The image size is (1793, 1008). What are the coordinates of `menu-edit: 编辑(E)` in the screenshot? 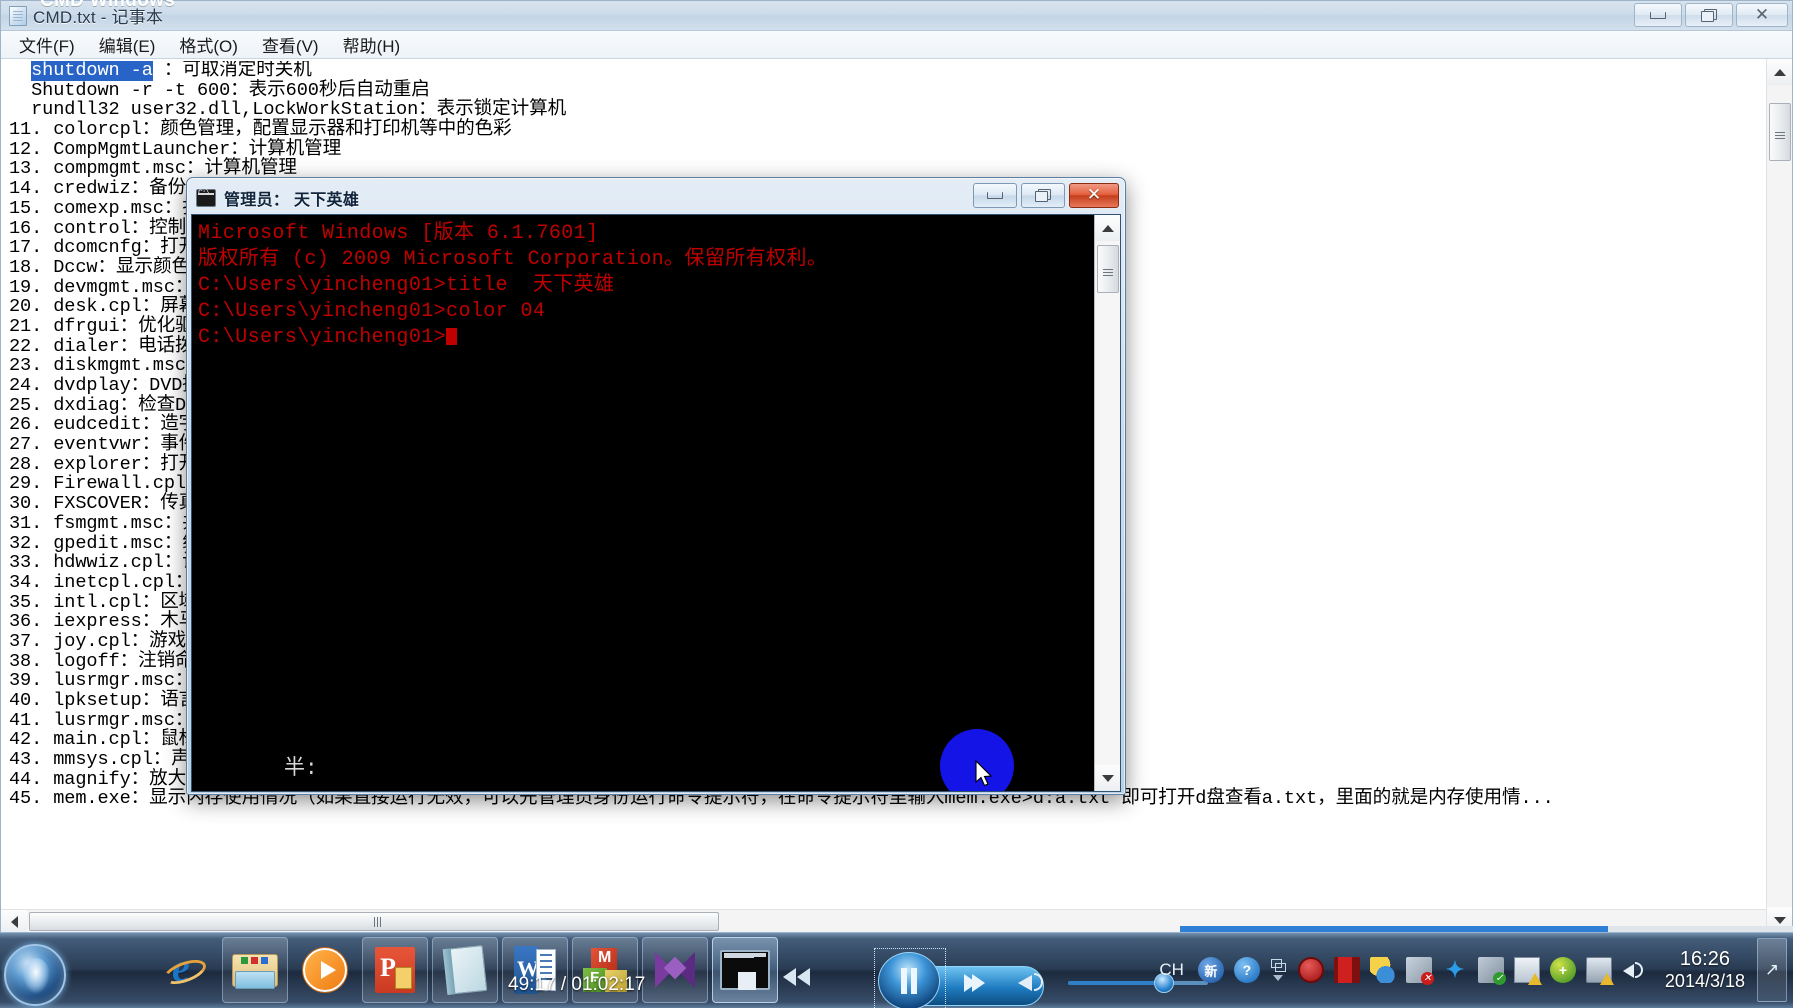 It's located at (127, 44).